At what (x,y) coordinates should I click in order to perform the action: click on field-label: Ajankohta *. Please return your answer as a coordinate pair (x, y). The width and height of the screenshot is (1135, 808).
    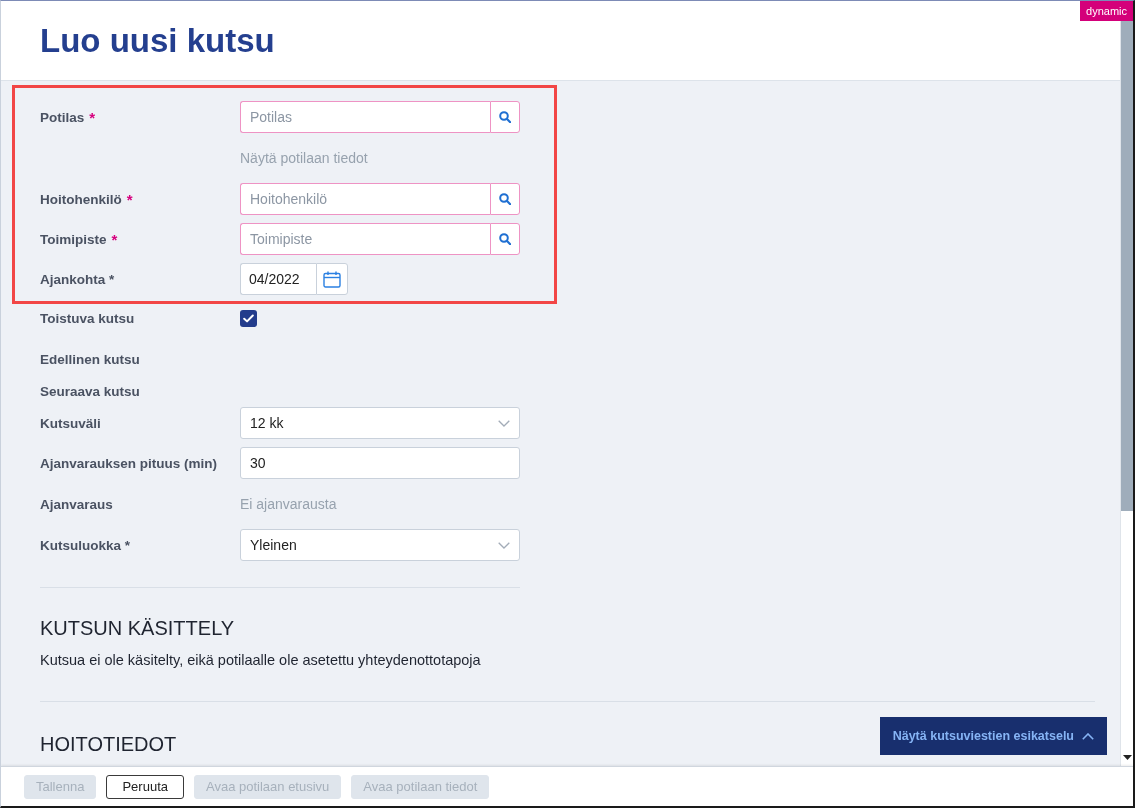
    Looking at the image, I should click on (77, 279).